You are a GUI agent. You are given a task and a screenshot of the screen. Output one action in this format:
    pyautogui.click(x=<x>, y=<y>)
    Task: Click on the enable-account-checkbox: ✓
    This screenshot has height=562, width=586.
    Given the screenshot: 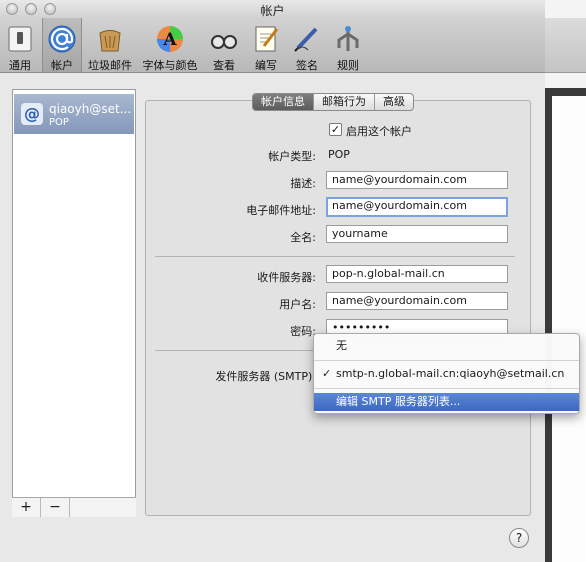 What is the action you would take?
    pyautogui.click(x=335, y=129)
    